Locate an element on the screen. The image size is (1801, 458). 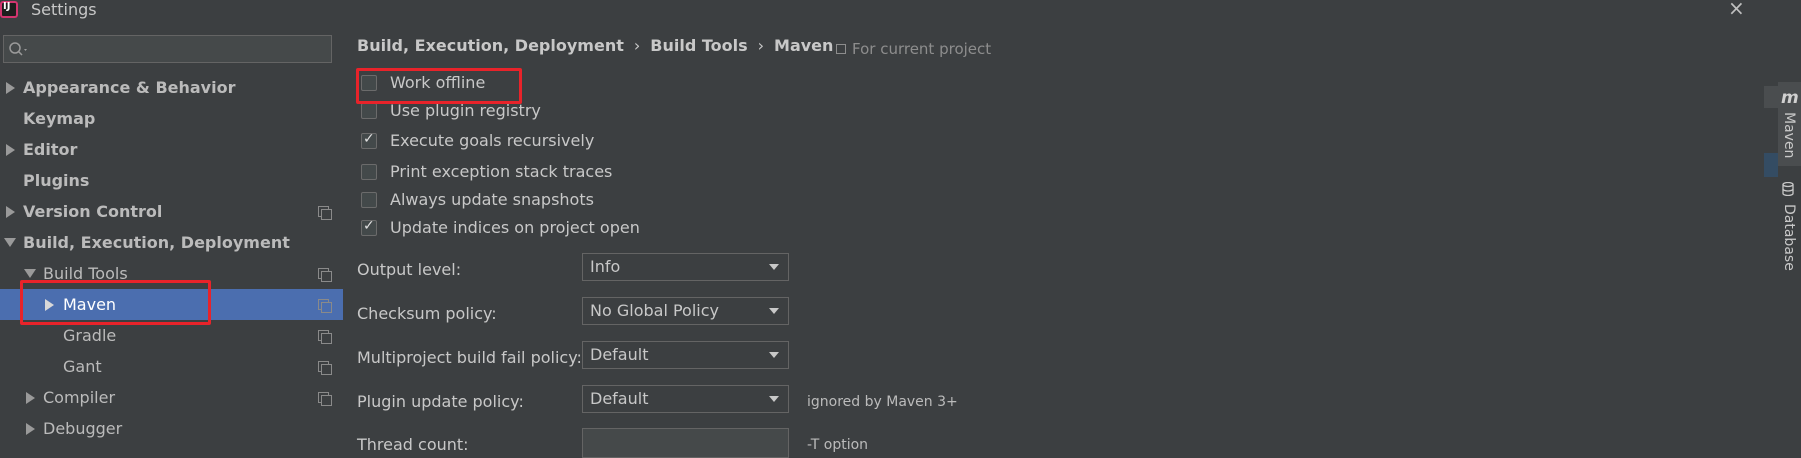
maven-icon: m is located at coordinates (1790, 98).